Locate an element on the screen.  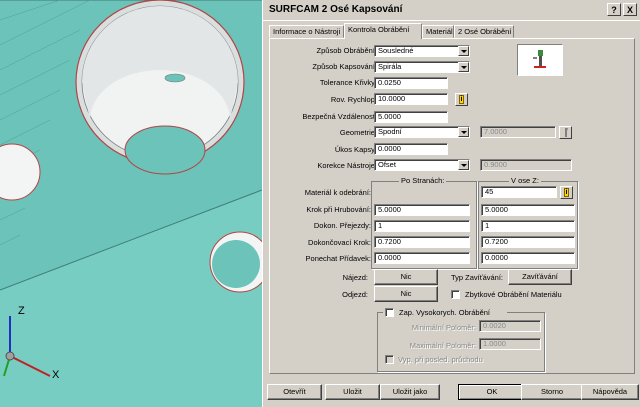
pocket-draft-label: Úkos Kapsy: is located at coordinates (355, 149).